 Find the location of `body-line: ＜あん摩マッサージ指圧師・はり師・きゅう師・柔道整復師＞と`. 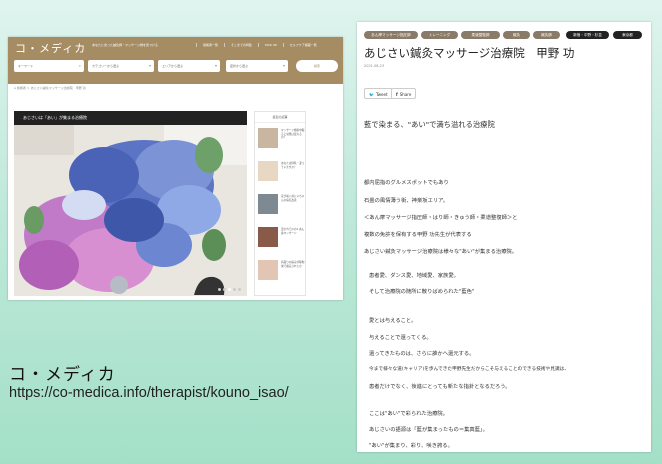

body-line: ＜あん摩マッサージ指圧師・はり師・きゅう師・柔道整復師＞と is located at coordinates (441, 218).